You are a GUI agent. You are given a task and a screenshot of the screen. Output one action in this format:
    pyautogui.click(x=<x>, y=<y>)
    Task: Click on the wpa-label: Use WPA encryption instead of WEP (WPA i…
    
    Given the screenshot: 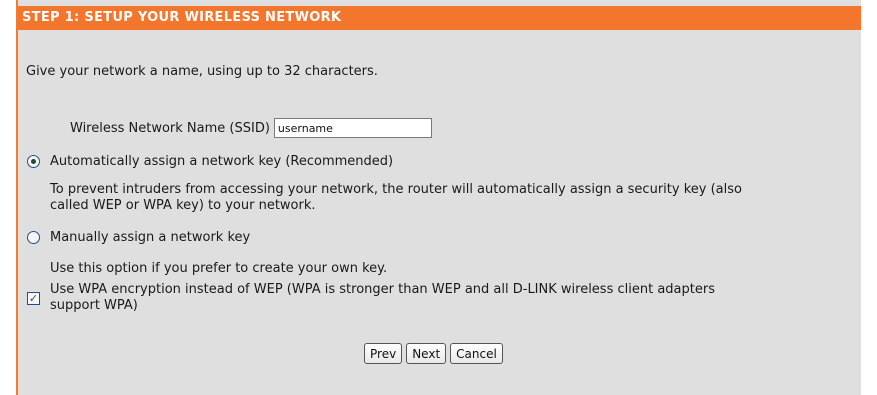 What is the action you would take?
    pyautogui.click(x=435, y=298)
    